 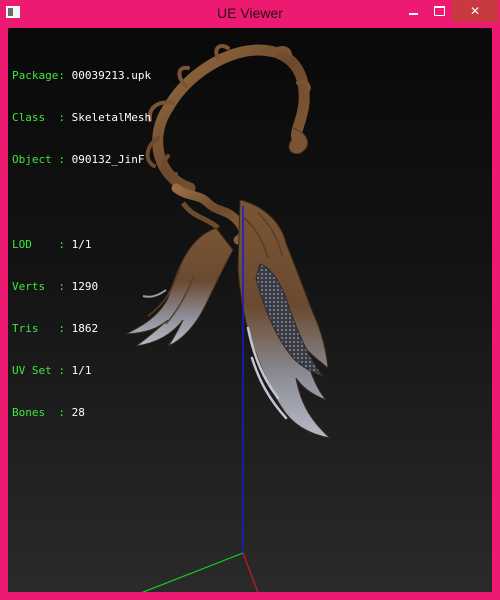 I want to click on info-tris-row: Tris : 1862, so click(x=81, y=329).